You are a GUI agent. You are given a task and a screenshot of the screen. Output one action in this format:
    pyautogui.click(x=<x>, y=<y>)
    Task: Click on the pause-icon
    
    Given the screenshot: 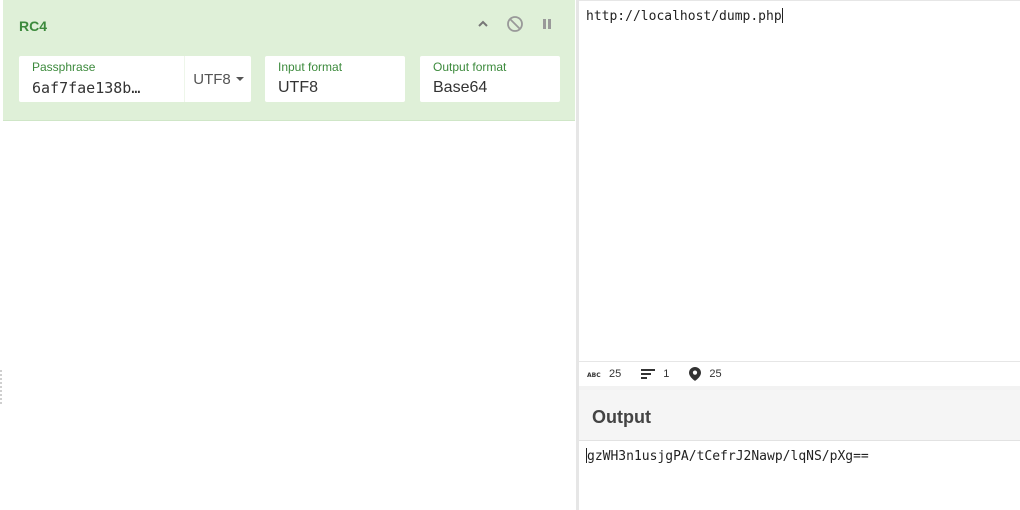 What is the action you would take?
    pyautogui.click(x=547, y=24)
    